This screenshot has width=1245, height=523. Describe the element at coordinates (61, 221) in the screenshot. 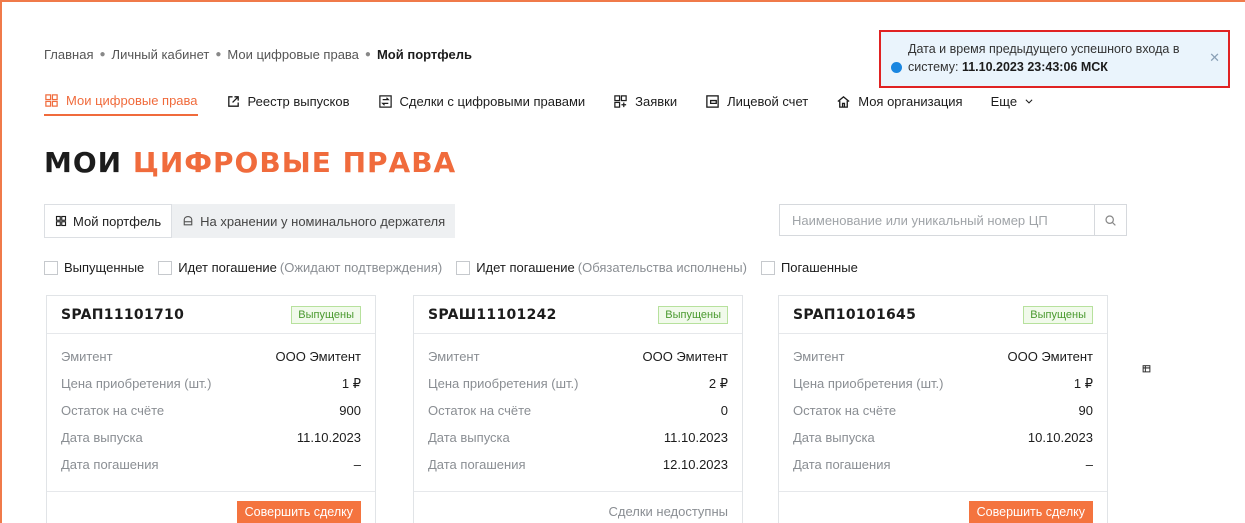

I see `grid-icon` at that location.